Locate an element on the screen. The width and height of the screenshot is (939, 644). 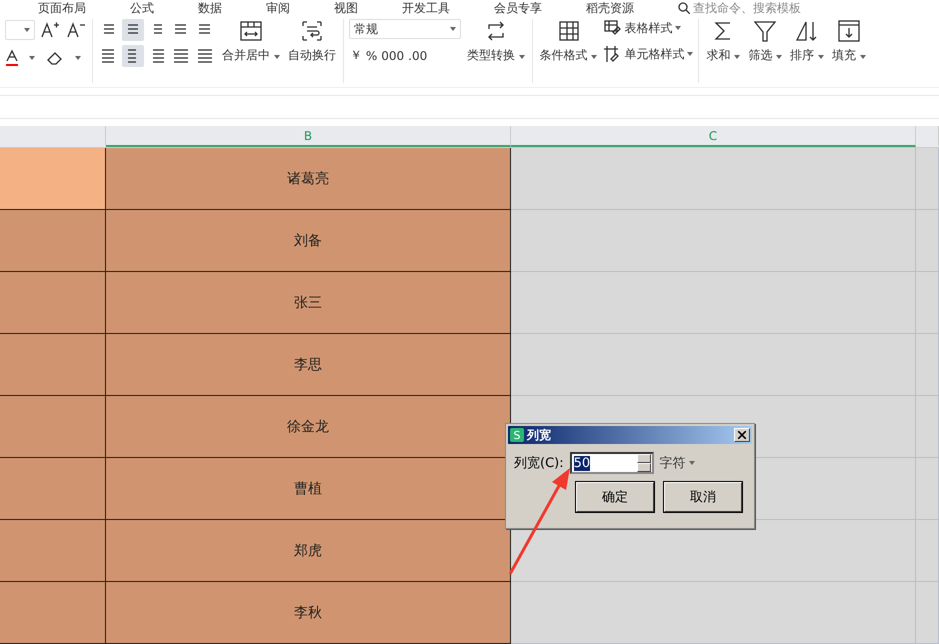
number-format-button: .00 is located at coordinates (417, 55).